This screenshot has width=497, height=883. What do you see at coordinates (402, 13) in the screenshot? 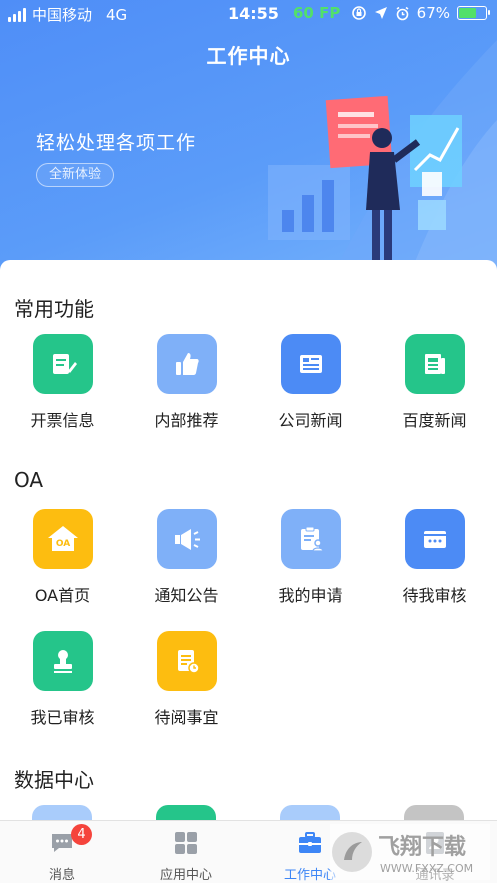
I see `alarm-icon` at bounding box center [402, 13].